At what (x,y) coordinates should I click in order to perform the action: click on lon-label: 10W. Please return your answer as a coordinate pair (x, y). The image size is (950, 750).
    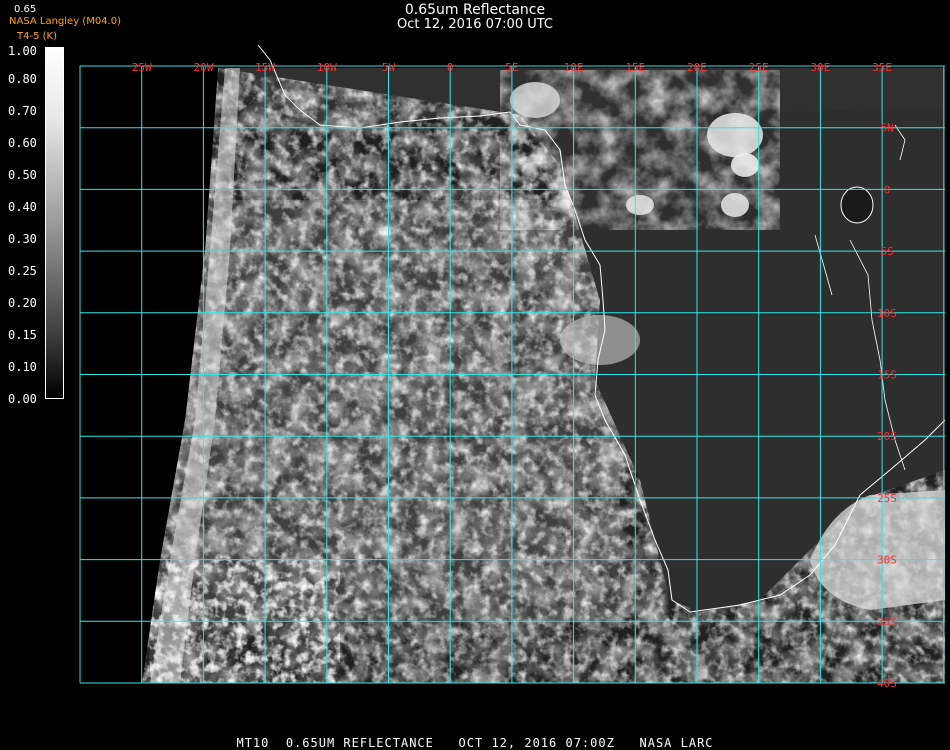
    Looking at the image, I should click on (327, 67).